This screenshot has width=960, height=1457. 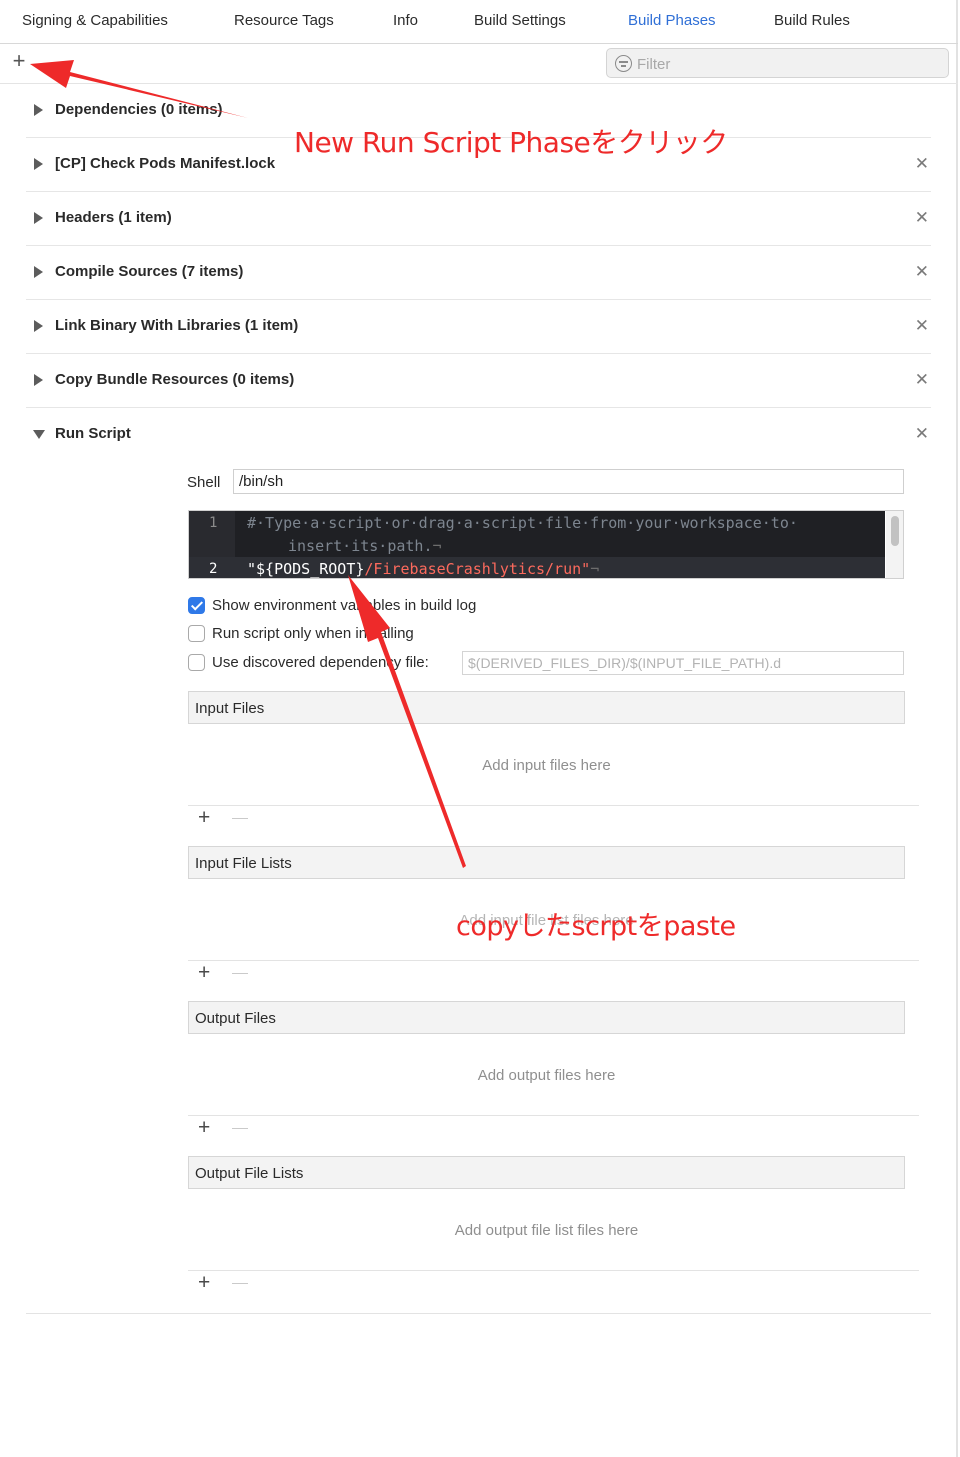 What do you see at coordinates (306, 569) in the screenshot?
I see `script-code-variable: "${PODS_ROOT}` at bounding box center [306, 569].